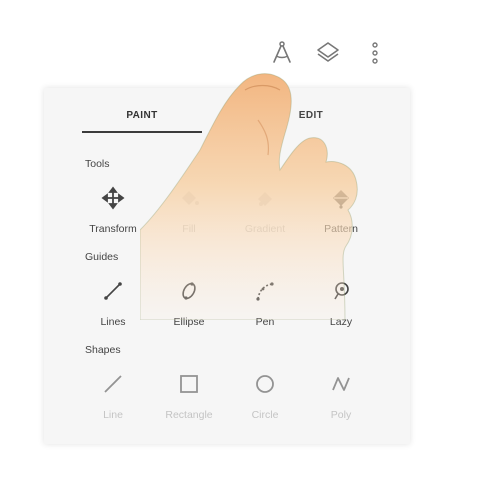 This screenshot has width=480, height=480. Describe the element at coordinates (375, 53) in the screenshot. I see `more-vert-icon` at that location.